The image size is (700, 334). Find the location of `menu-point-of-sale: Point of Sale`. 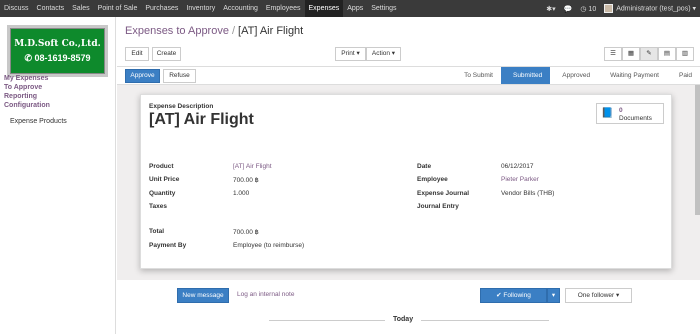

menu-point-of-sale: Point of Sale is located at coordinates (118, 8).